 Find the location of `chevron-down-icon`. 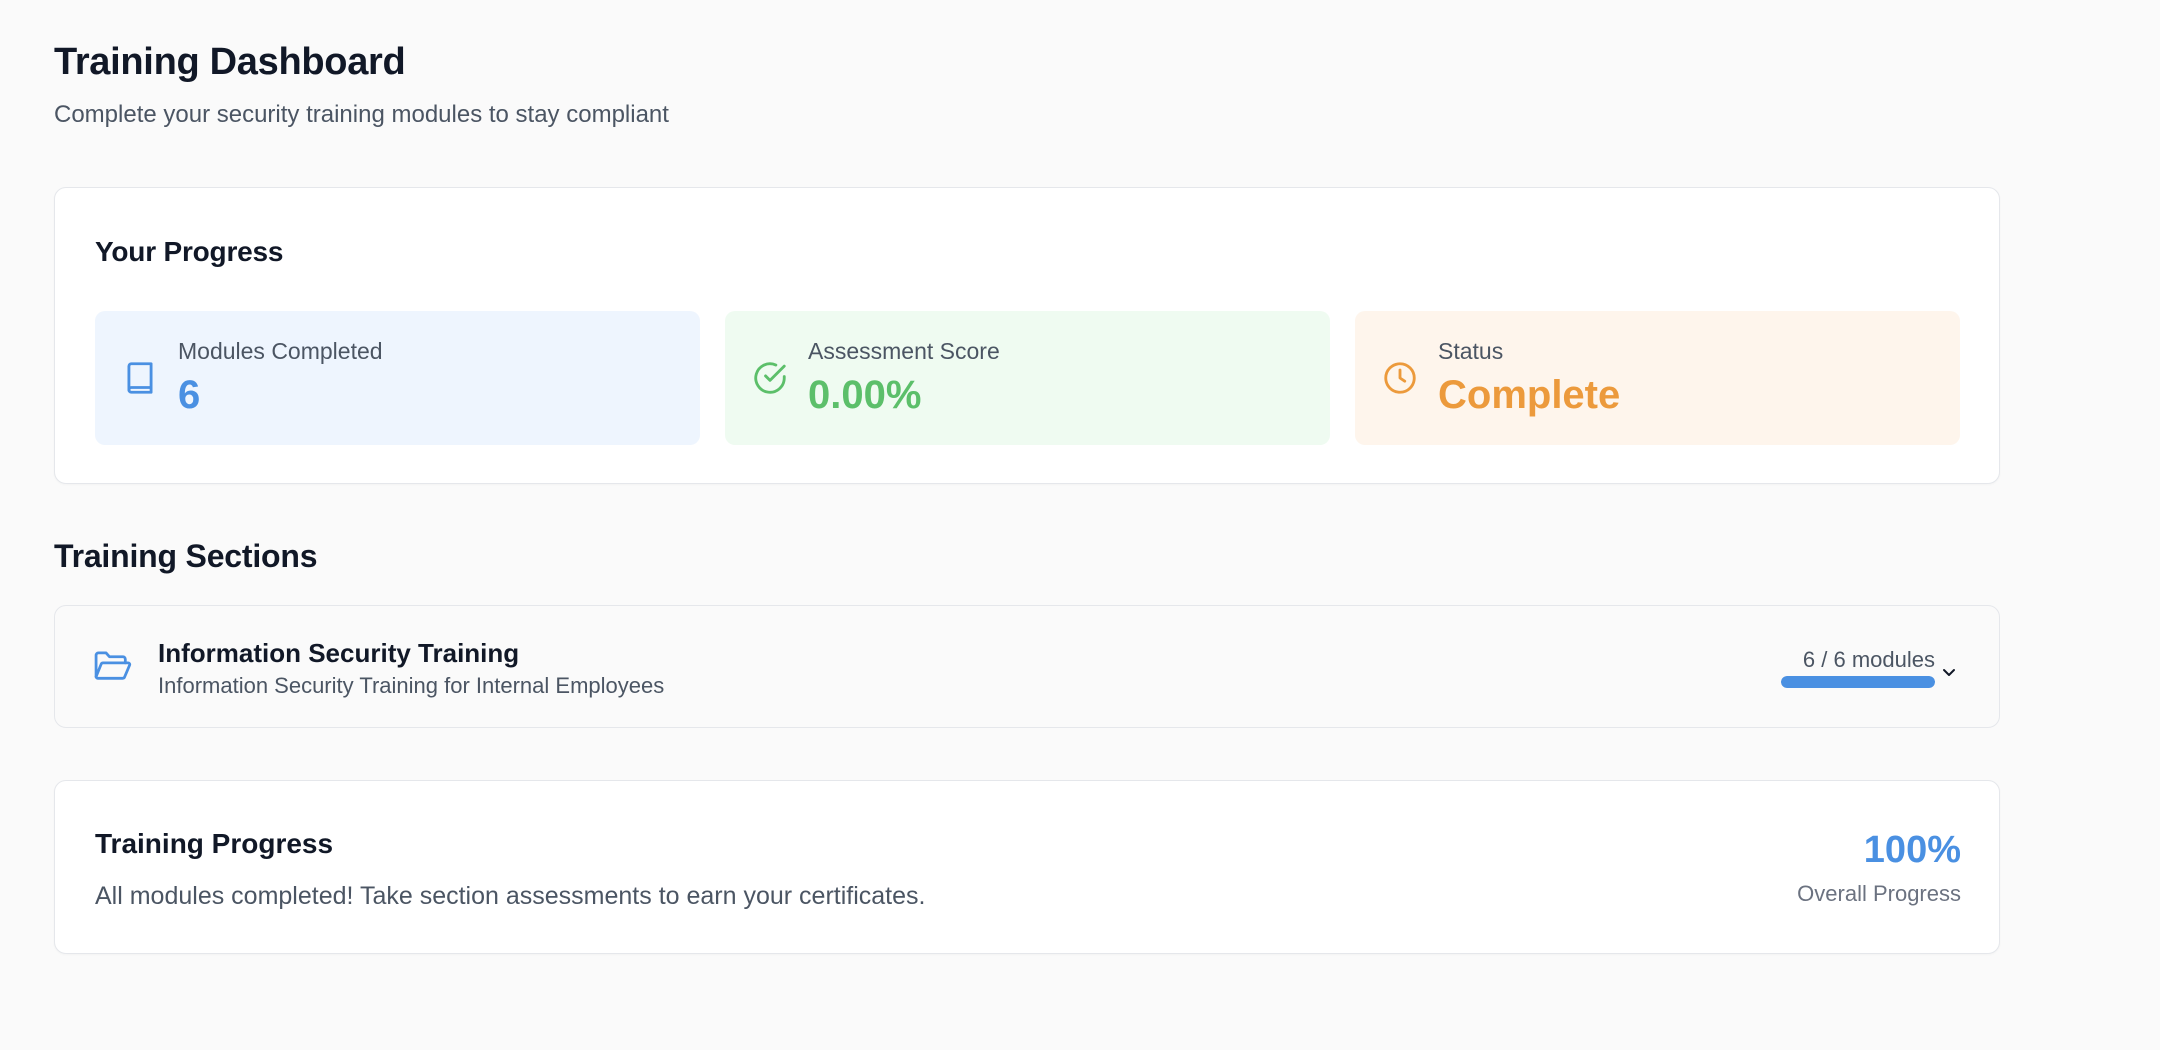

chevron-down-icon is located at coordinates (1949, 672).